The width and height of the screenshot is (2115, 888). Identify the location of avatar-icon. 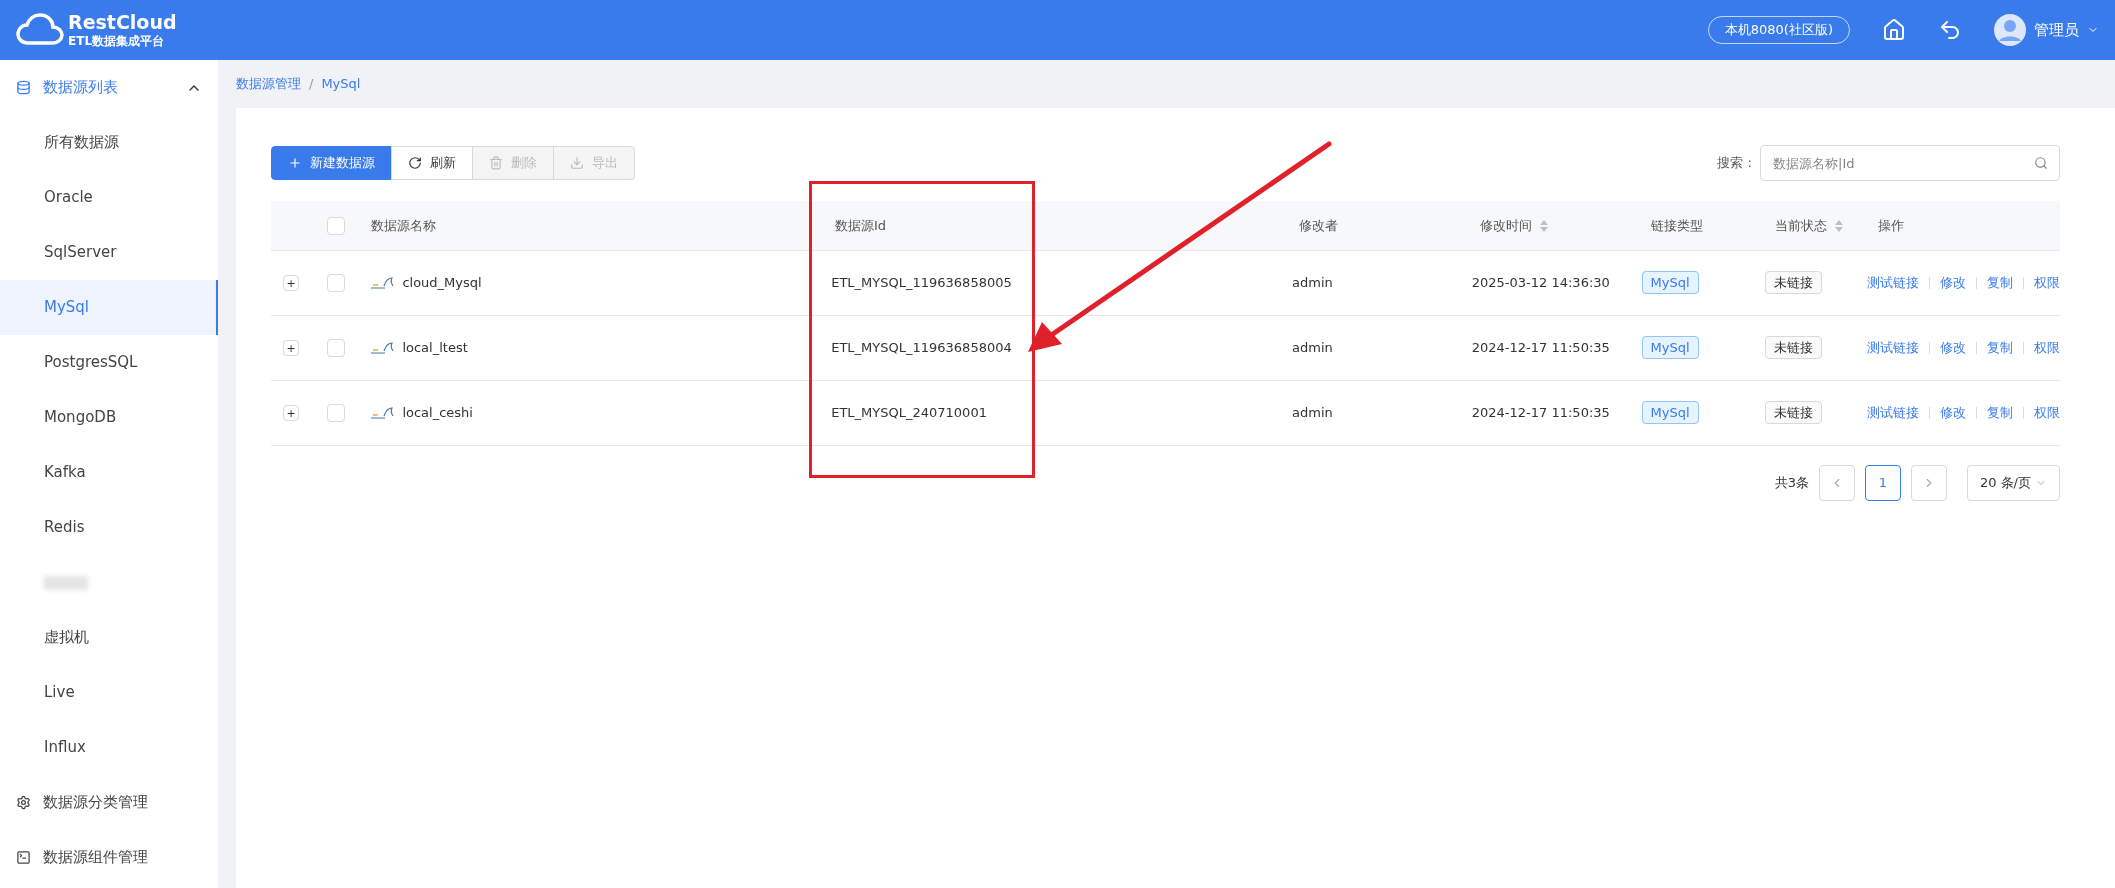
(2010, 30).